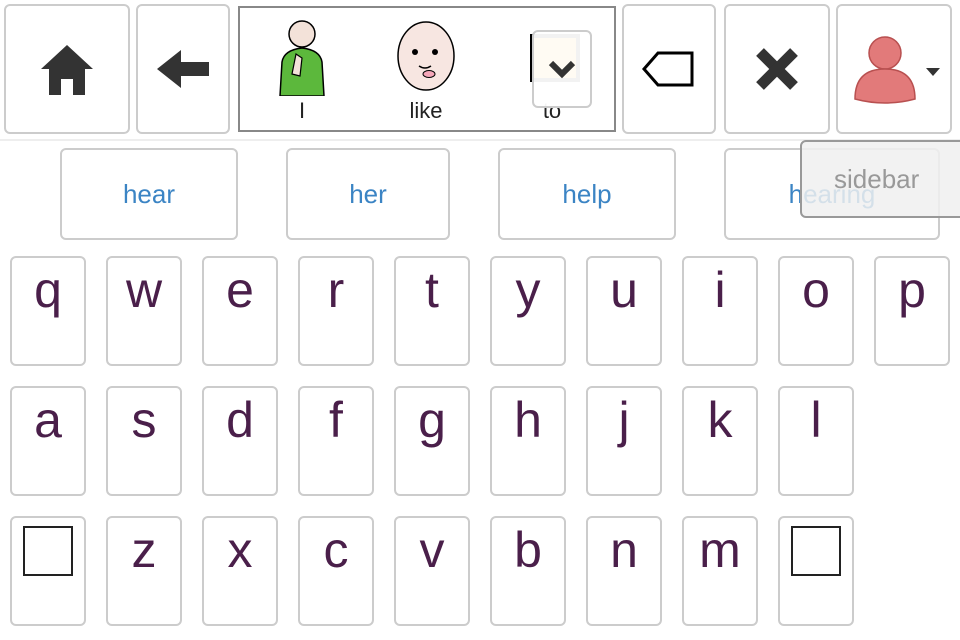  What do you see at coordinates (426, 56) in the screenshot?
I see `face-licking-lips-icon` at bounding box center [426, 56].